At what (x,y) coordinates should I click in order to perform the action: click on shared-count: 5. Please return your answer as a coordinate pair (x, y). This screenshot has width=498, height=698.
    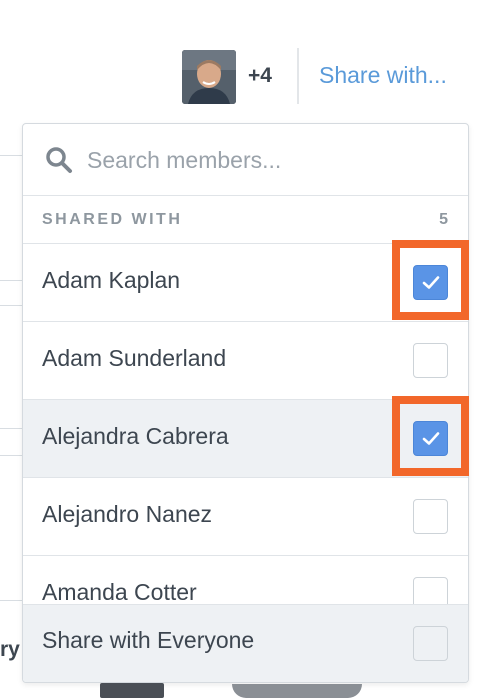
    Looking at the image, I should click on (443, 219).